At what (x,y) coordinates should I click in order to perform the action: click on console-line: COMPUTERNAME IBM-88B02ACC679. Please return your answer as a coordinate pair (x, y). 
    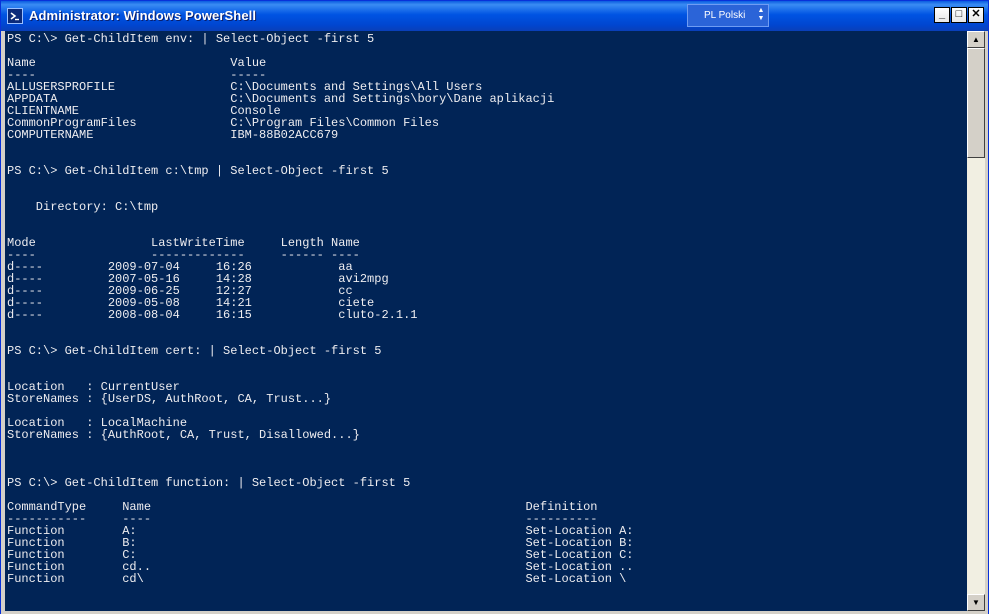
    Looking at the image, I should click on (173, 135).